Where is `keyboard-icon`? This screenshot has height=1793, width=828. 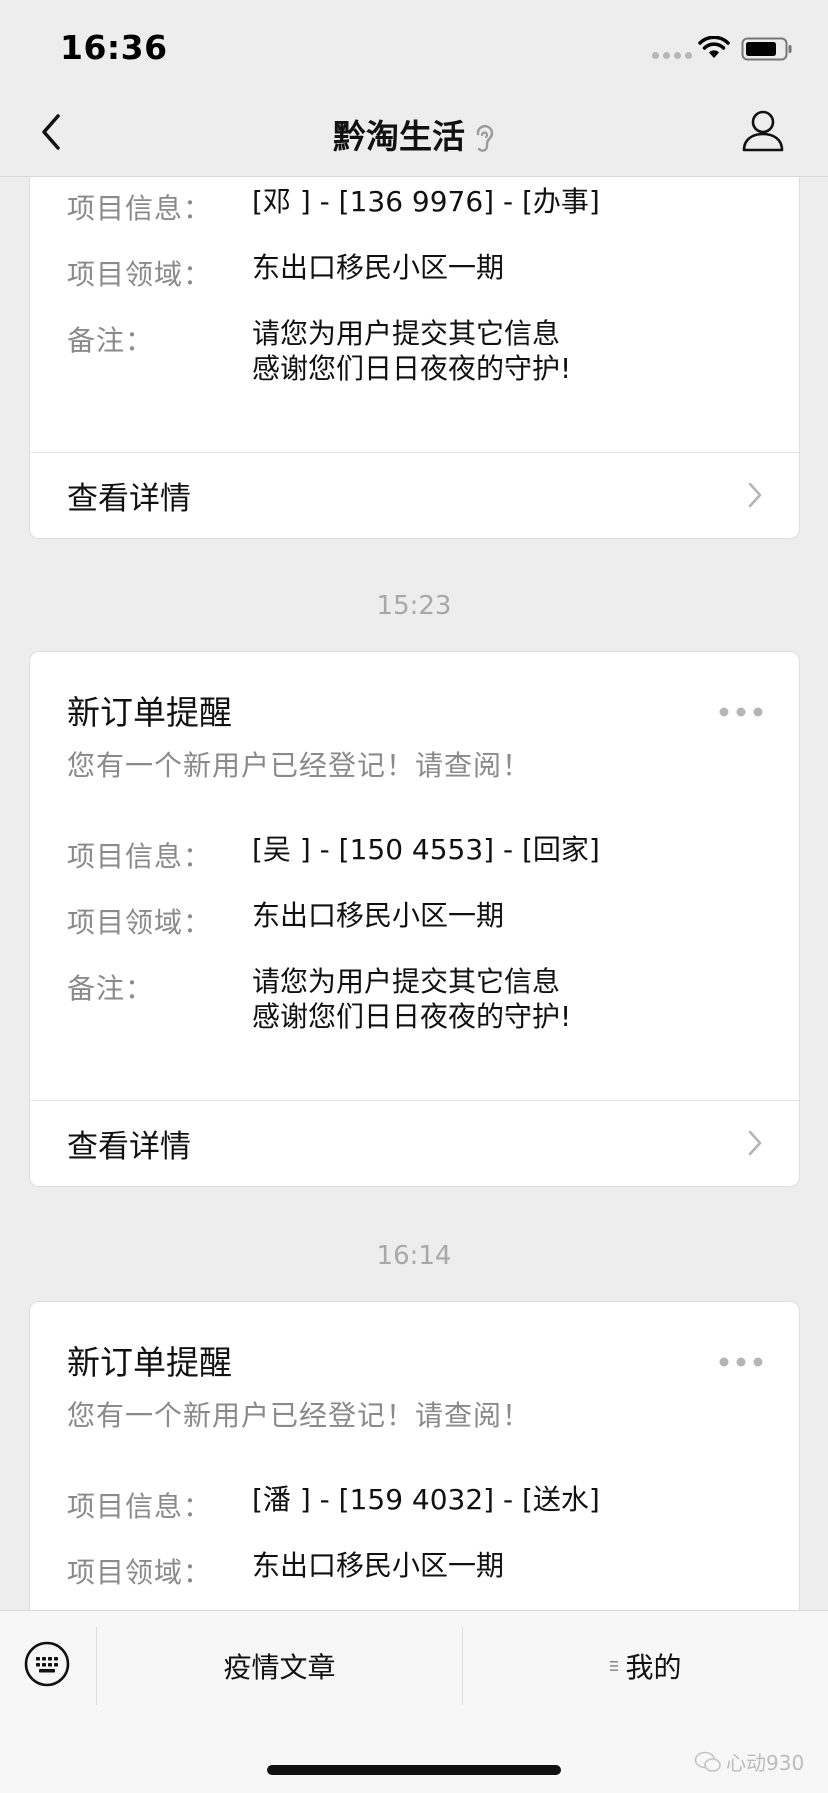 keyboard-icon is located at coordinates (47, 1664).